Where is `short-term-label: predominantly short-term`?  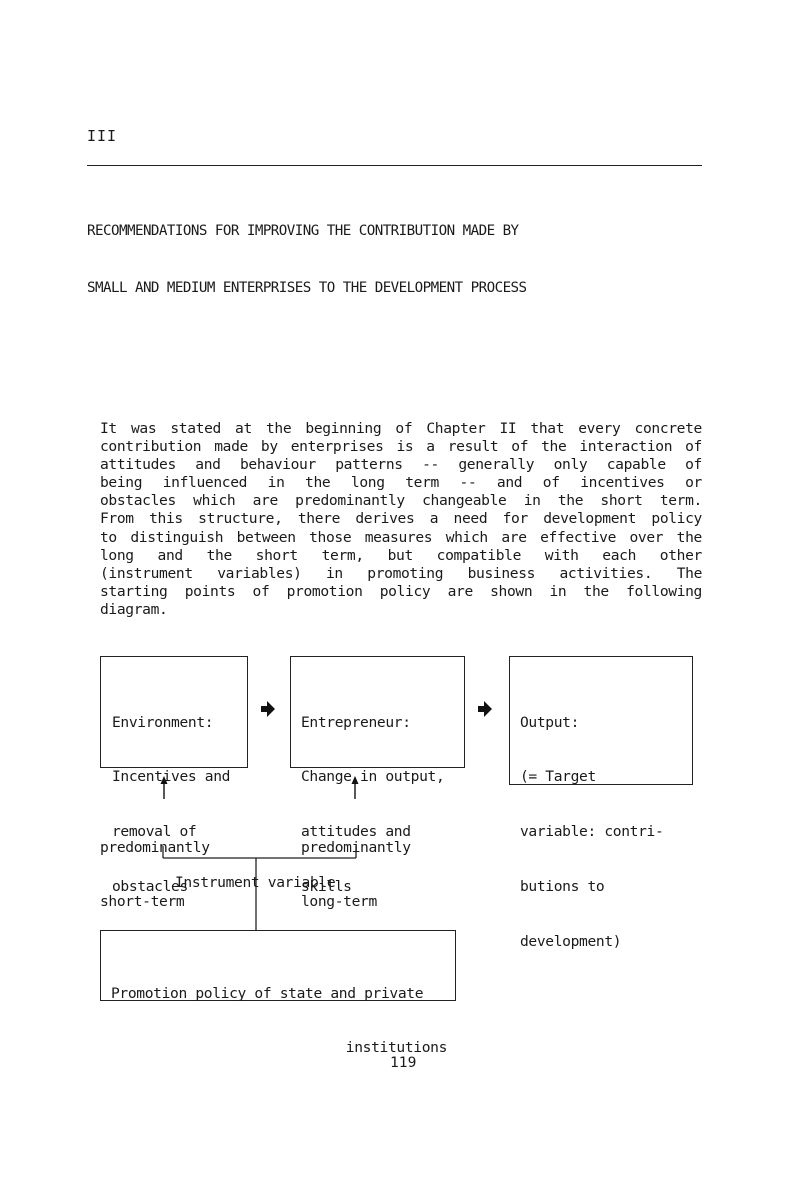
short-term-label: predominantly short-term is located at coordinates (155, 866).